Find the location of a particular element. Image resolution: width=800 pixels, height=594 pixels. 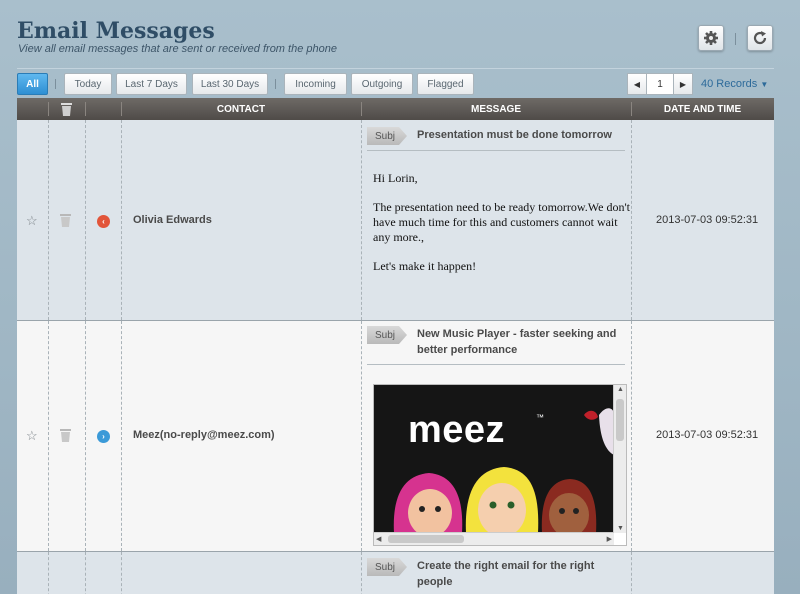

incoming-arrow-icon: ‹ is located at coordinates (103, 221).